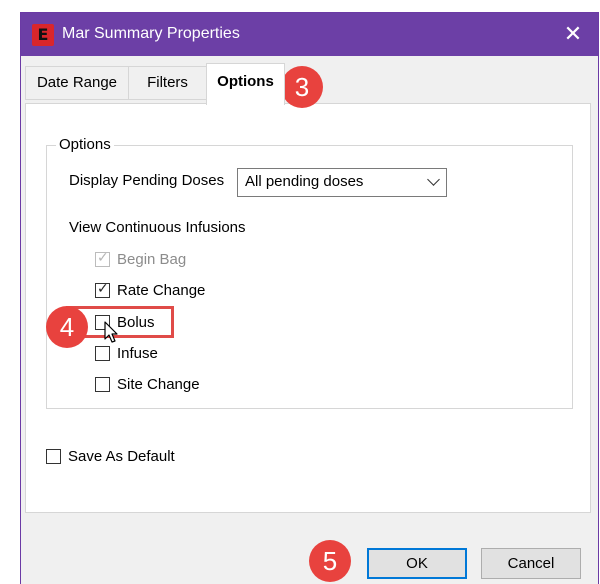 Image resolution: width=600 pixels, height=584 pixels. Describe the element at coordinates (531, 563) in the screenshot. I see `cancel-button: Cancel` at that location.